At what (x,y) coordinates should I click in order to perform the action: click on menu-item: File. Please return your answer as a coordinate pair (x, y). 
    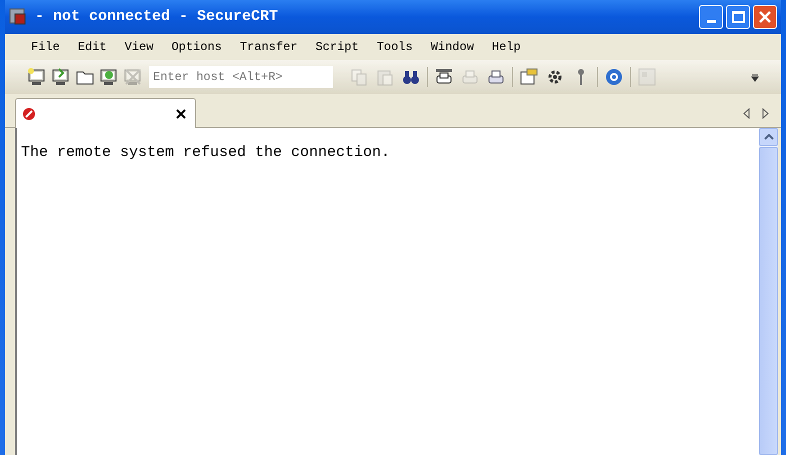
    Looking at the image, I should click on (45, 47).